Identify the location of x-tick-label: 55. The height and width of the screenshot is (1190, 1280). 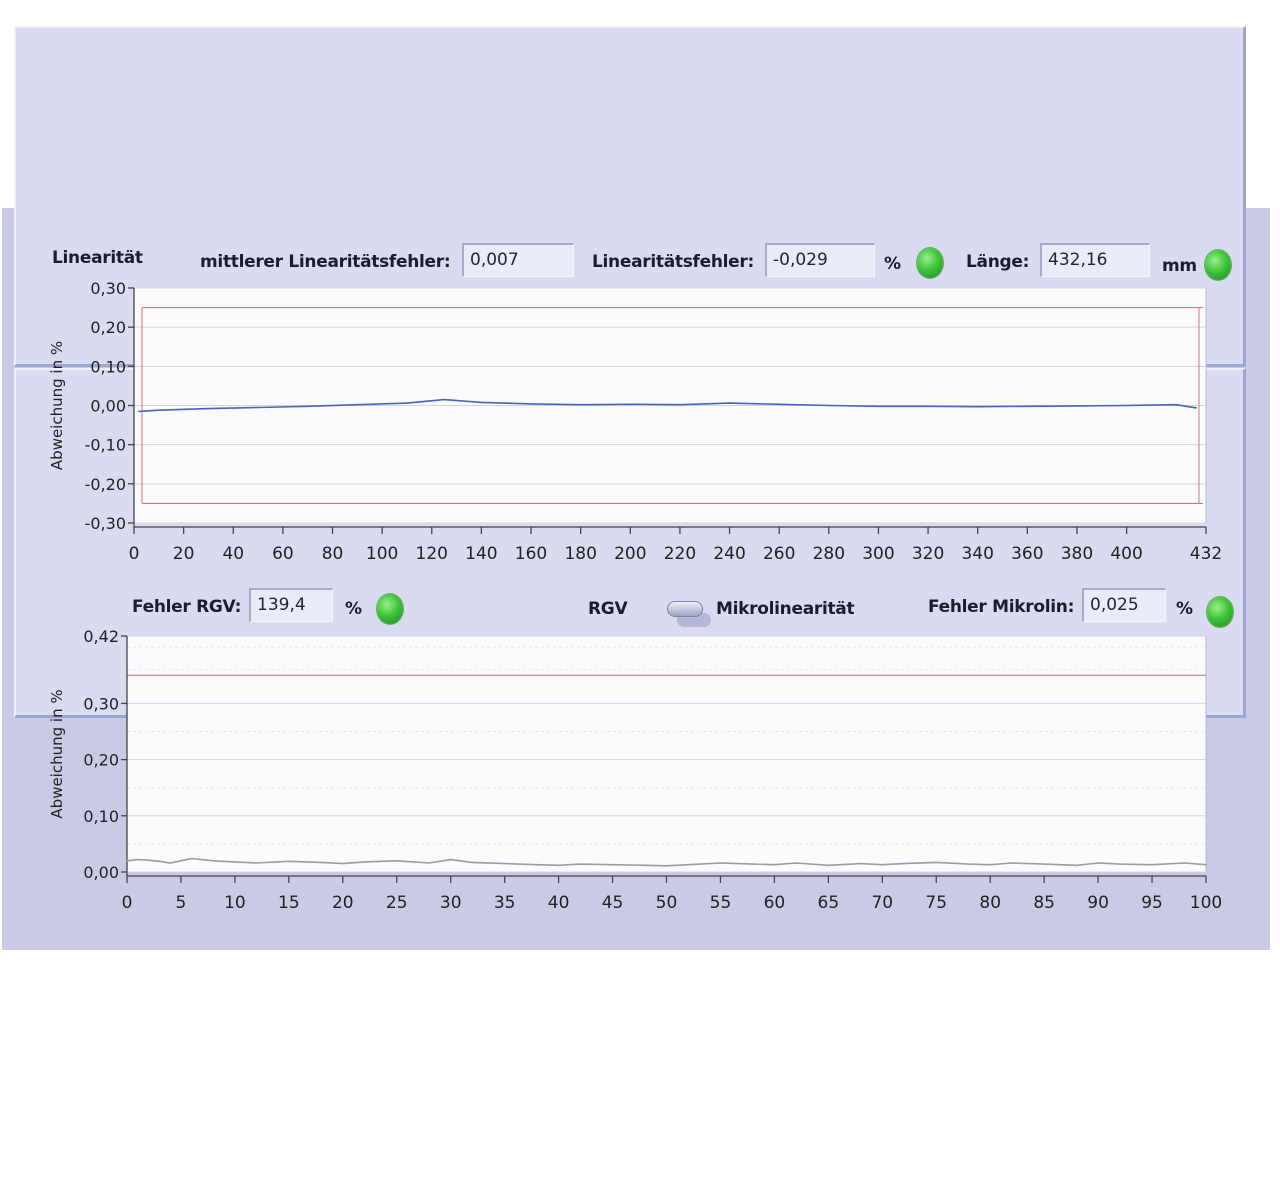
(721, 903).